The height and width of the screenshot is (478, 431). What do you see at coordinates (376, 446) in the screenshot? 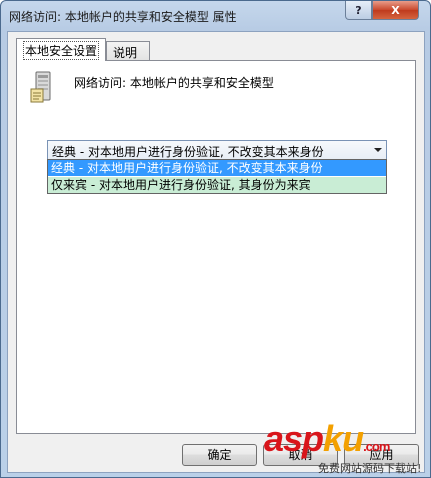
I see `watermark-text-tail: .com` at bounding box center [376, 446].